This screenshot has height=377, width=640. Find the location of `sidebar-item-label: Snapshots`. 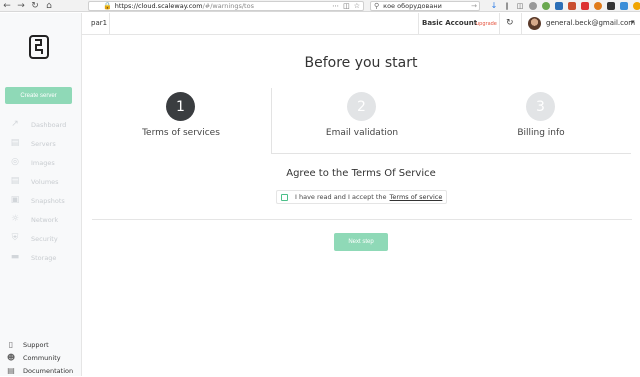

sidebar-item-label: Snapshots is located at coordinates (48, 200).